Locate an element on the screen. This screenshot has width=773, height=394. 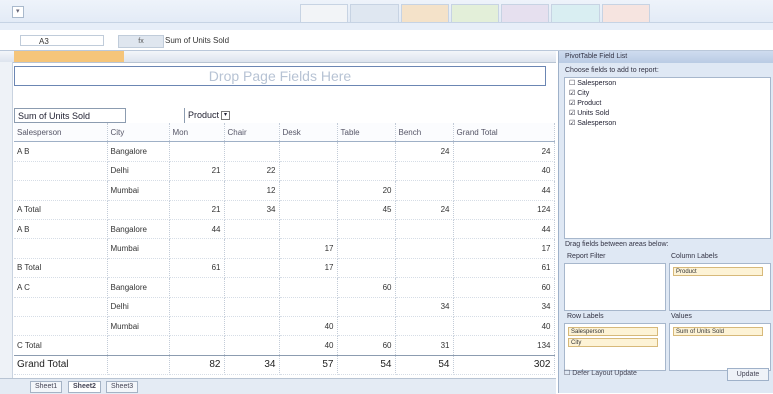
value-cell: 82 is located at coordinates (197, 365).